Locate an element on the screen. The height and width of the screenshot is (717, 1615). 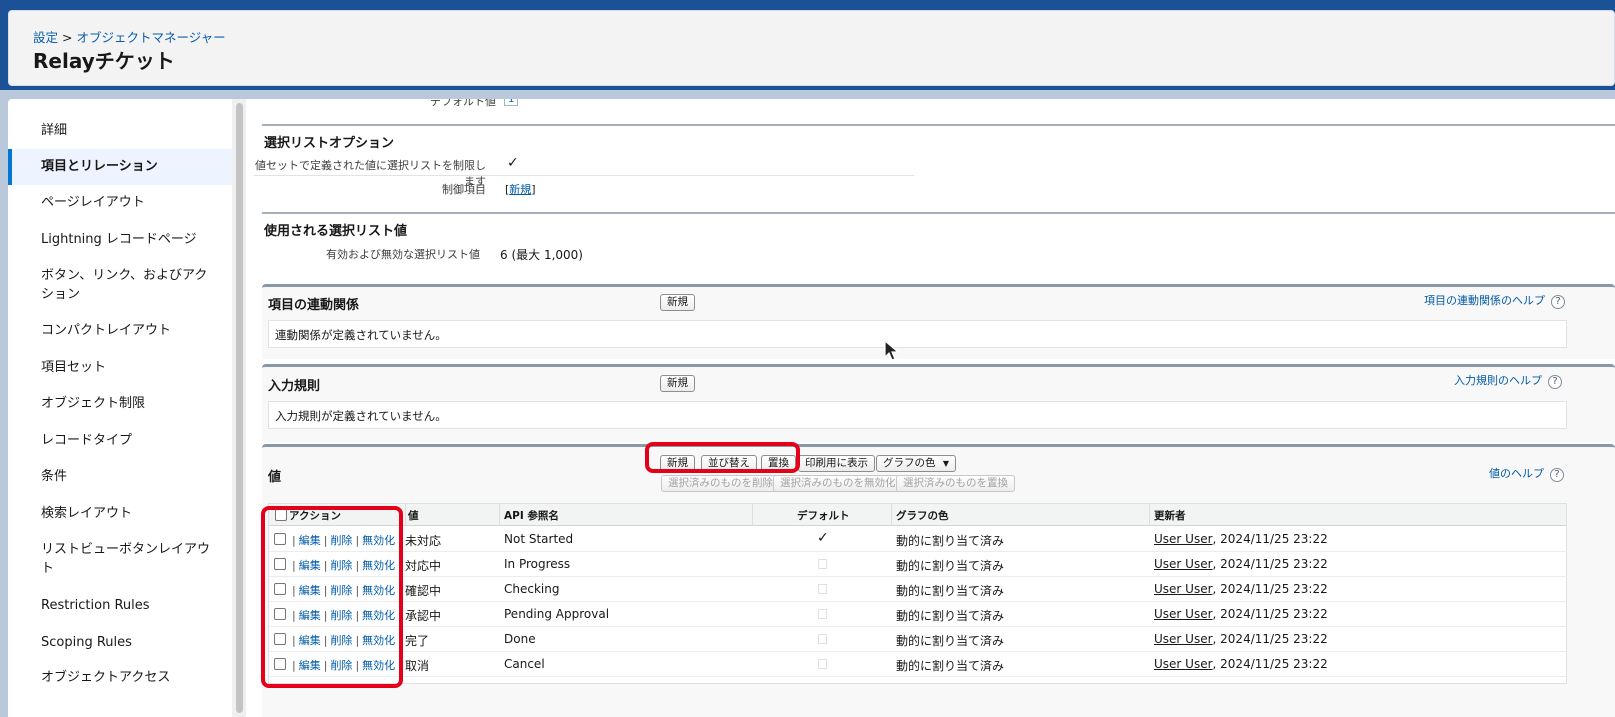
replace-button: 置換 is located at coordinates (778, 463).